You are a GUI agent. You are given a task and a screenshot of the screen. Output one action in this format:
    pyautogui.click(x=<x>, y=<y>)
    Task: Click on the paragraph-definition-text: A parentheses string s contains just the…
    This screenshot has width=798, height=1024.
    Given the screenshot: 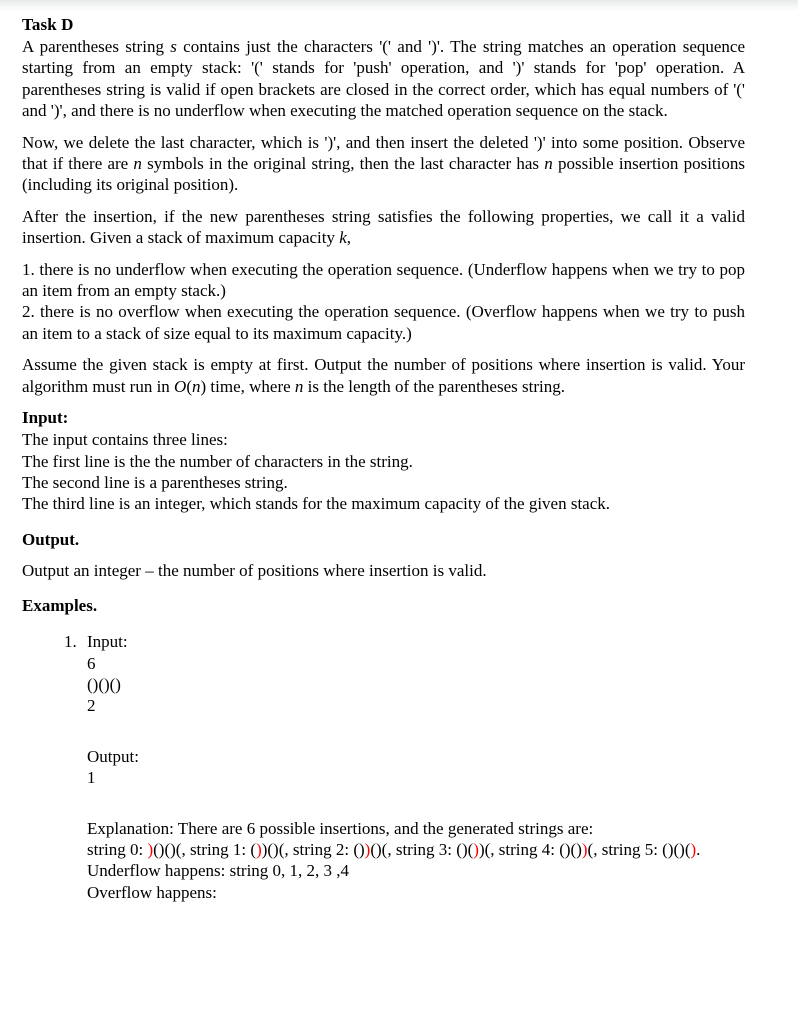 What is the action you would take?
    pyautogui.click(x=384, y=79)
    